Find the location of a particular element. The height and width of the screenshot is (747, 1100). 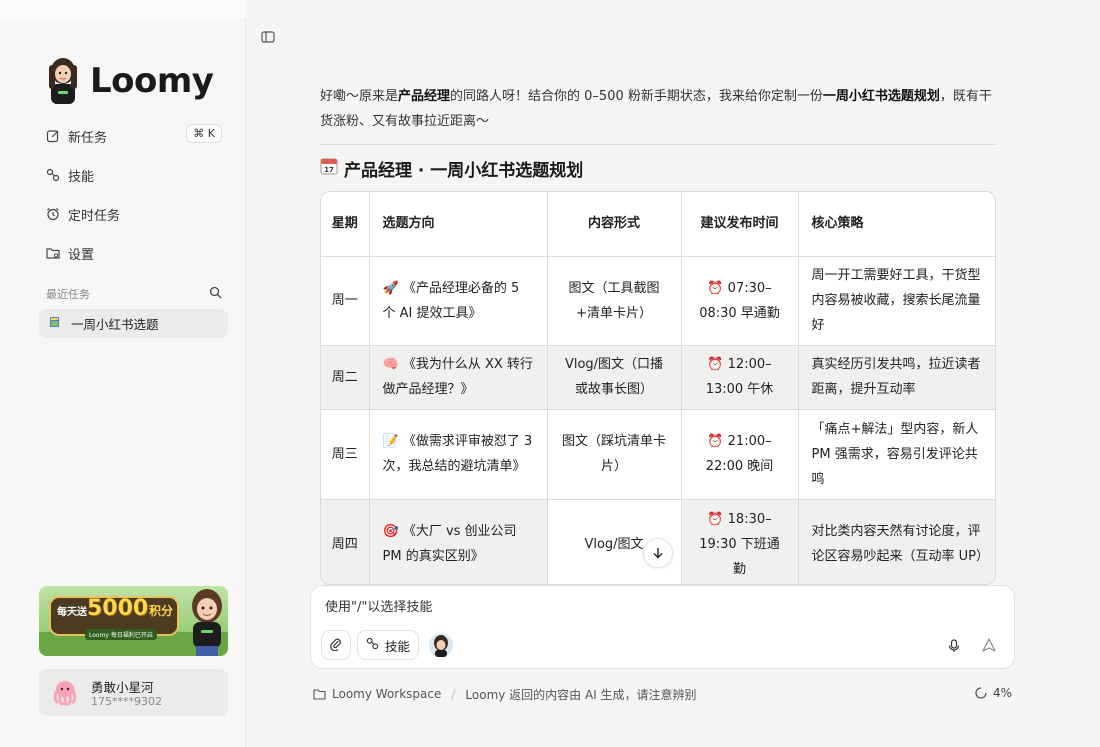

row-topic-text: 《大厂 vs 创业公司 PM 的真实区别》 is located at coordinates (449, 544).